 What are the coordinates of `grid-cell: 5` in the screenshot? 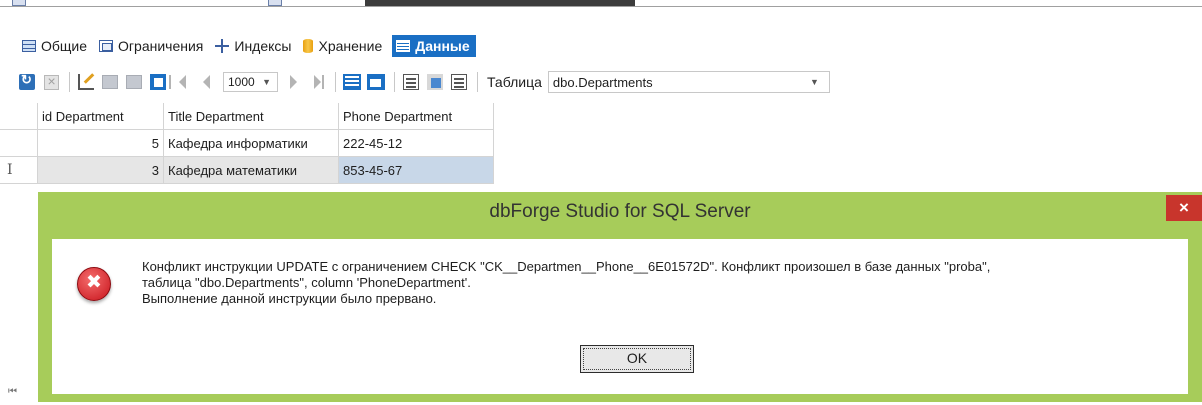 It's located at (101, 143).